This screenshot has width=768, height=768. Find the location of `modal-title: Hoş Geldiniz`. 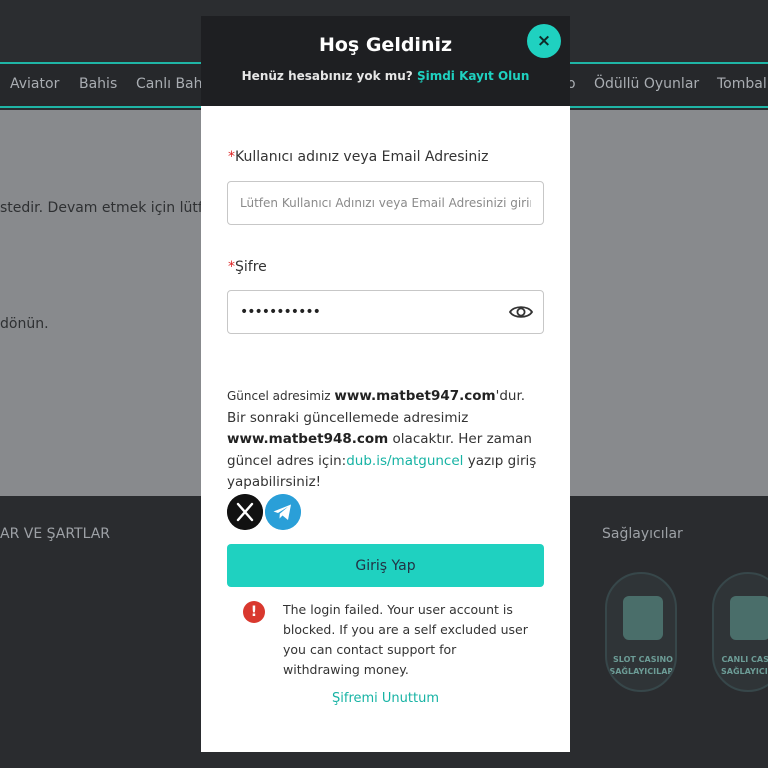

modal-title: Hoş Geldiniz is located at coordinates (385, 45).